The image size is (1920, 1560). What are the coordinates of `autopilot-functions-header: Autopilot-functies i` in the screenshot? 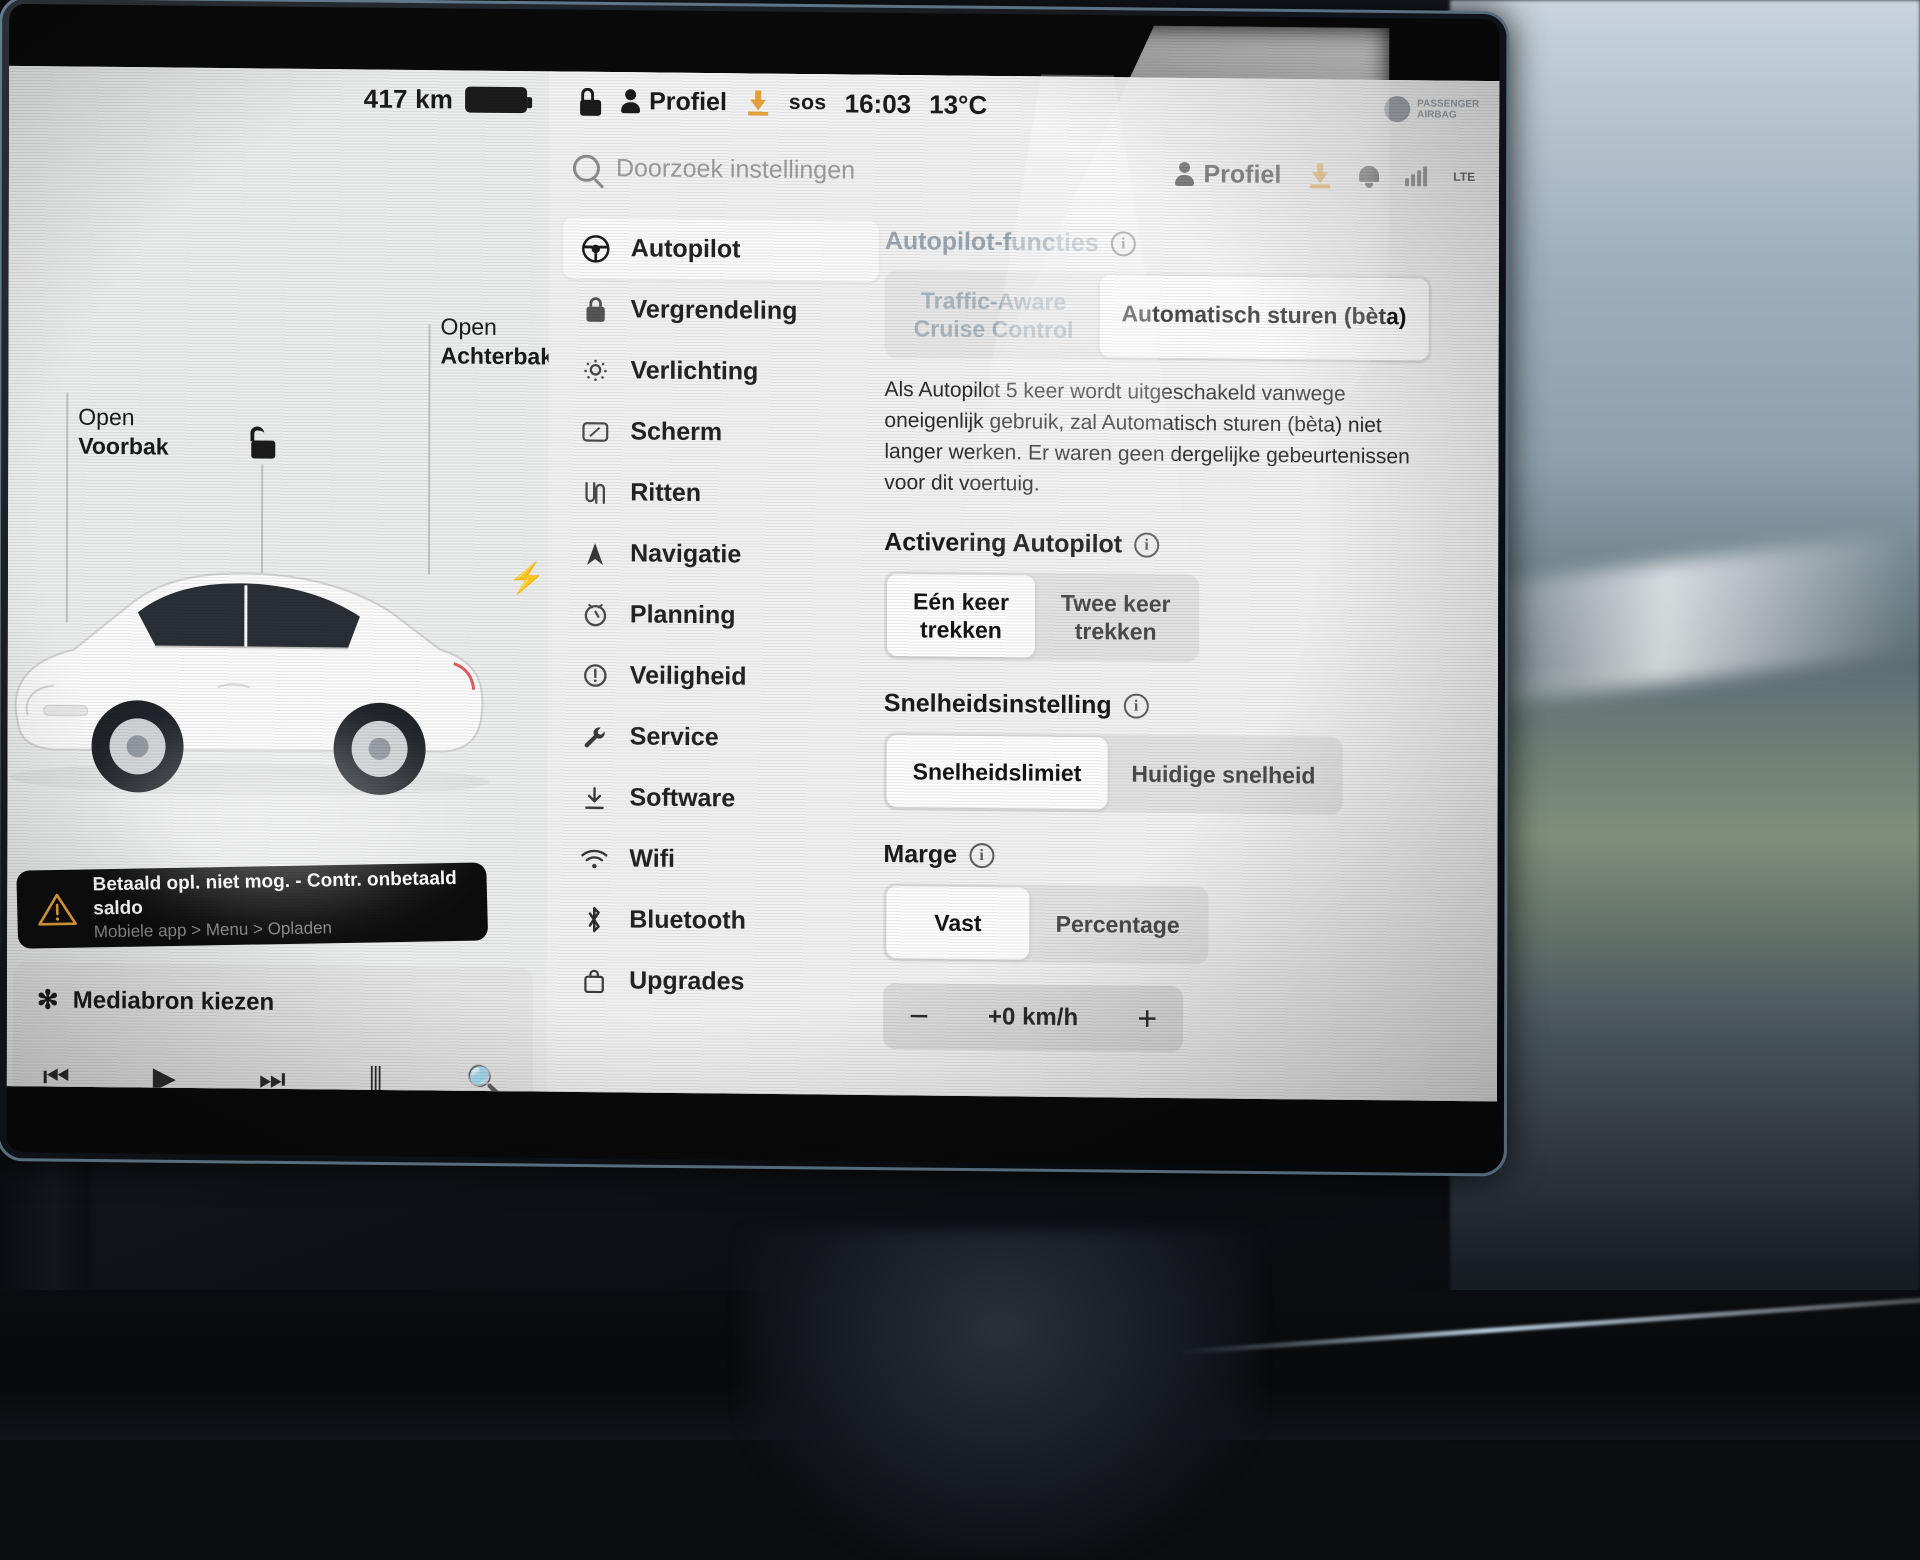 It's located at (1179, 244).